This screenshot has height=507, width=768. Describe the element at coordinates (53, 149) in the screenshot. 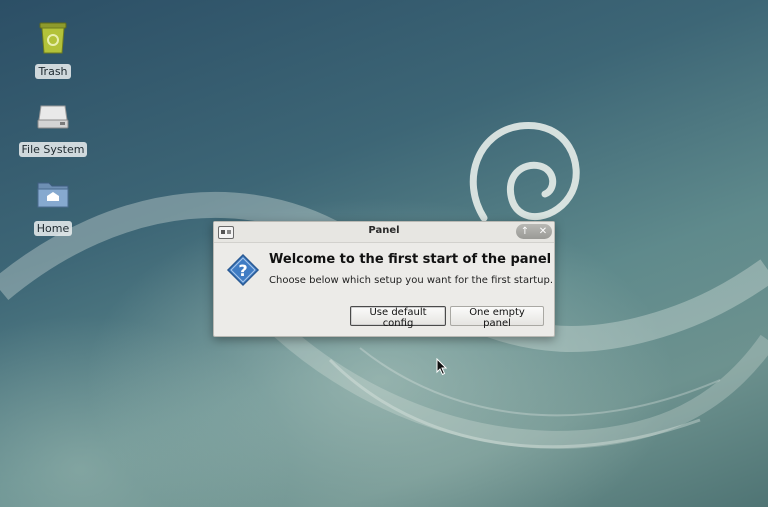

I see `desktop-icon-label: File System` at that location.